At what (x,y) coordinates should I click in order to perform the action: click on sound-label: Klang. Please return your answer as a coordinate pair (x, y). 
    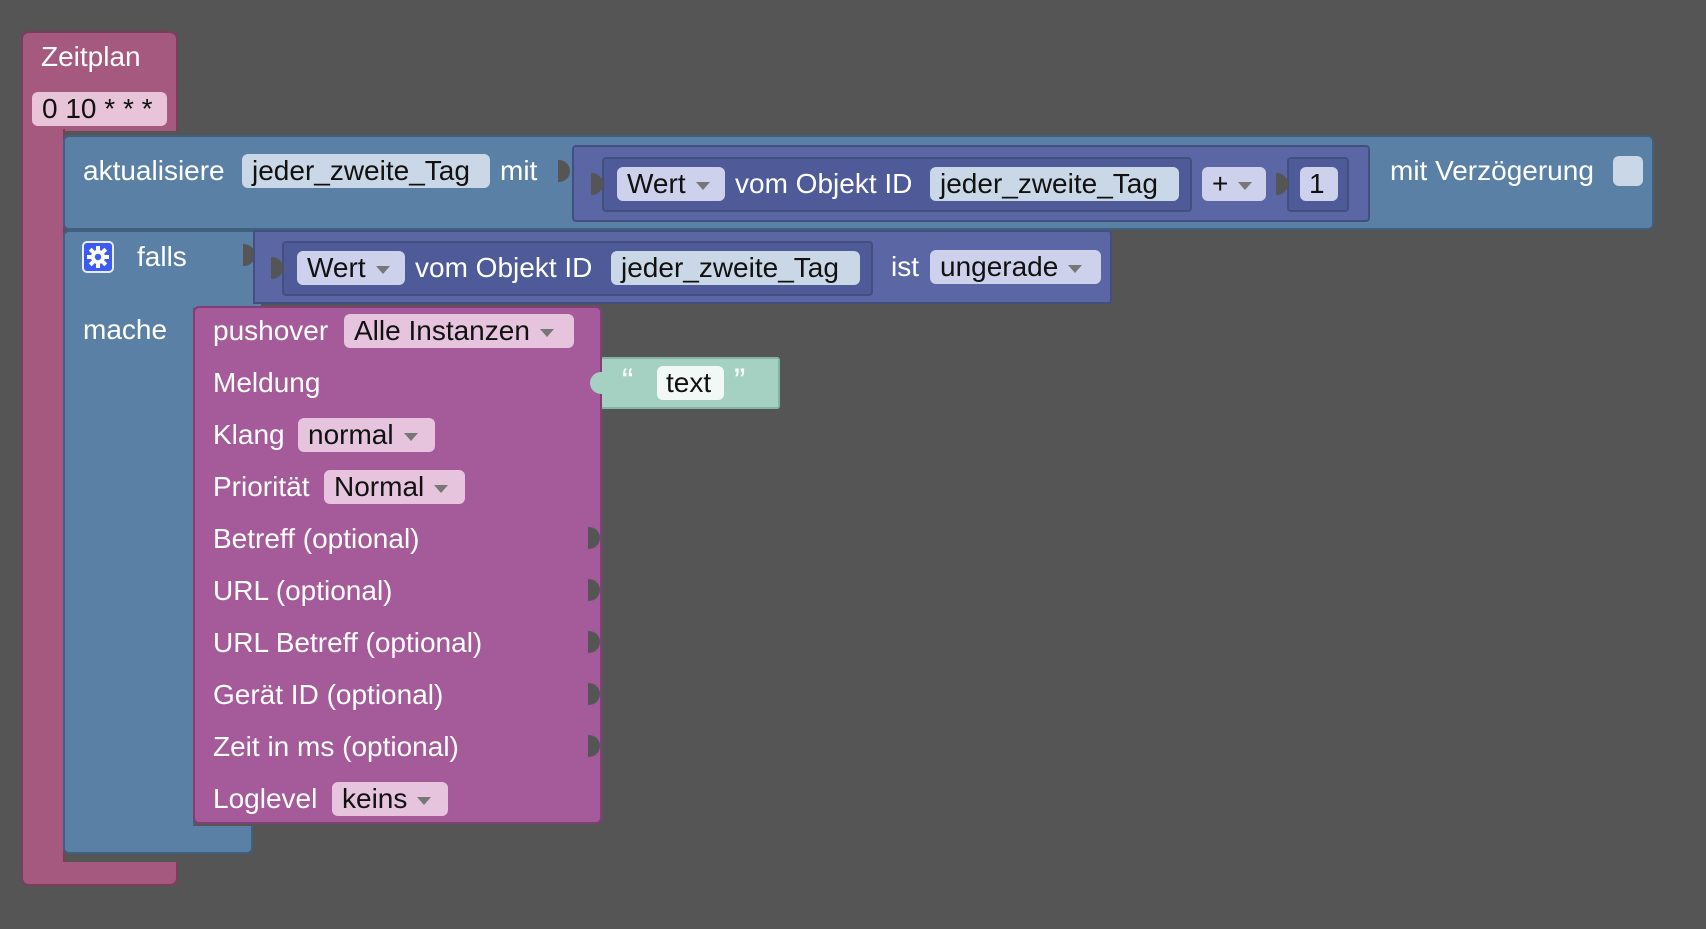
    Looking at the image, I should click on (249, 434).